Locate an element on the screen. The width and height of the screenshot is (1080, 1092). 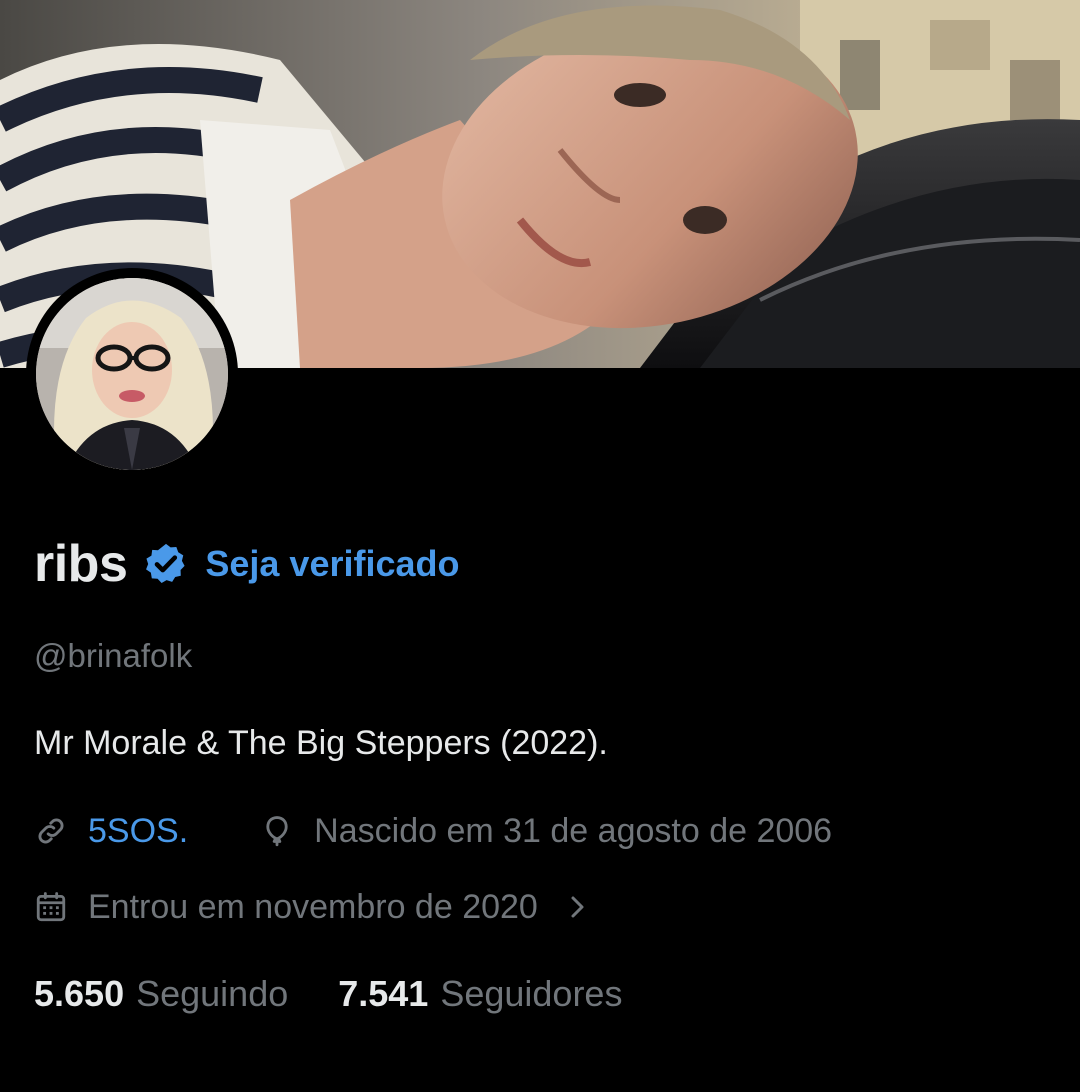
followers-stat: 7.541 Seguidores is located at coordinates (480, 994).